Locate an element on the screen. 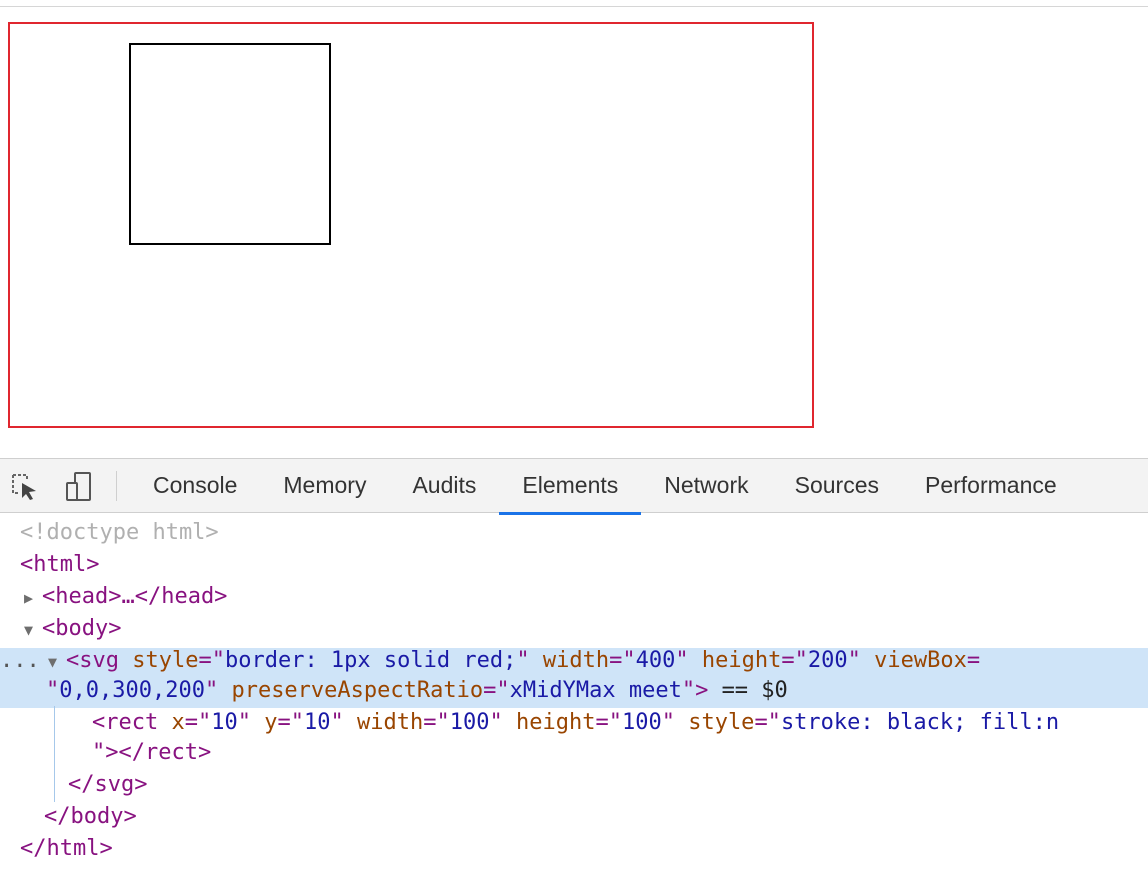 The height and width of the screenshot is (872, 1148). tree-indent-guide is located at coordinates (54, 754).